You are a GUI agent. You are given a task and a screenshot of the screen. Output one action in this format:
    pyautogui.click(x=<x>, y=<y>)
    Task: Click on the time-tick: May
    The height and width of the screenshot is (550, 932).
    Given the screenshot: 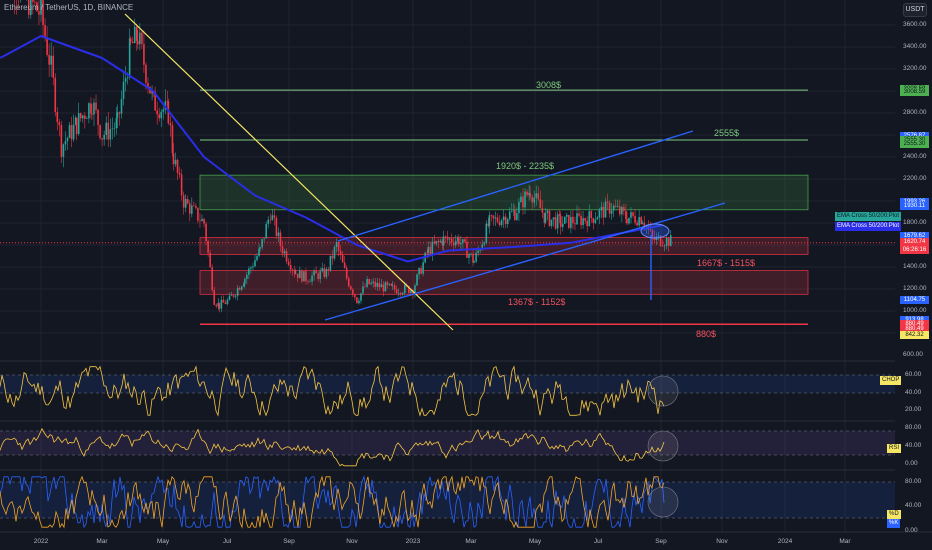 What is the action you would take?
    pyautogui.click(x=163, y=541)
    